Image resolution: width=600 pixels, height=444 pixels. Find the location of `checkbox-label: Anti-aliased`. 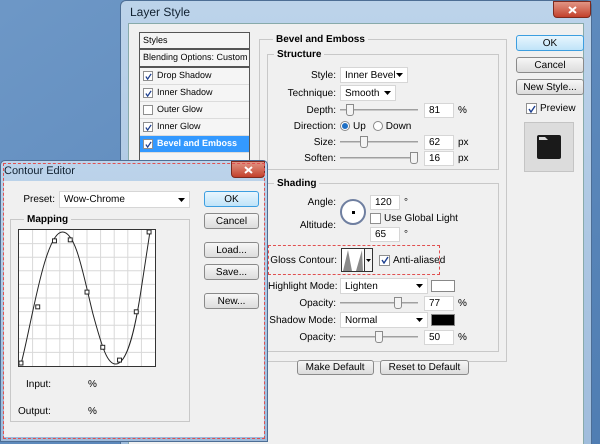

checkbox-label: Anti-aliased is located at coordinates (419, 261).